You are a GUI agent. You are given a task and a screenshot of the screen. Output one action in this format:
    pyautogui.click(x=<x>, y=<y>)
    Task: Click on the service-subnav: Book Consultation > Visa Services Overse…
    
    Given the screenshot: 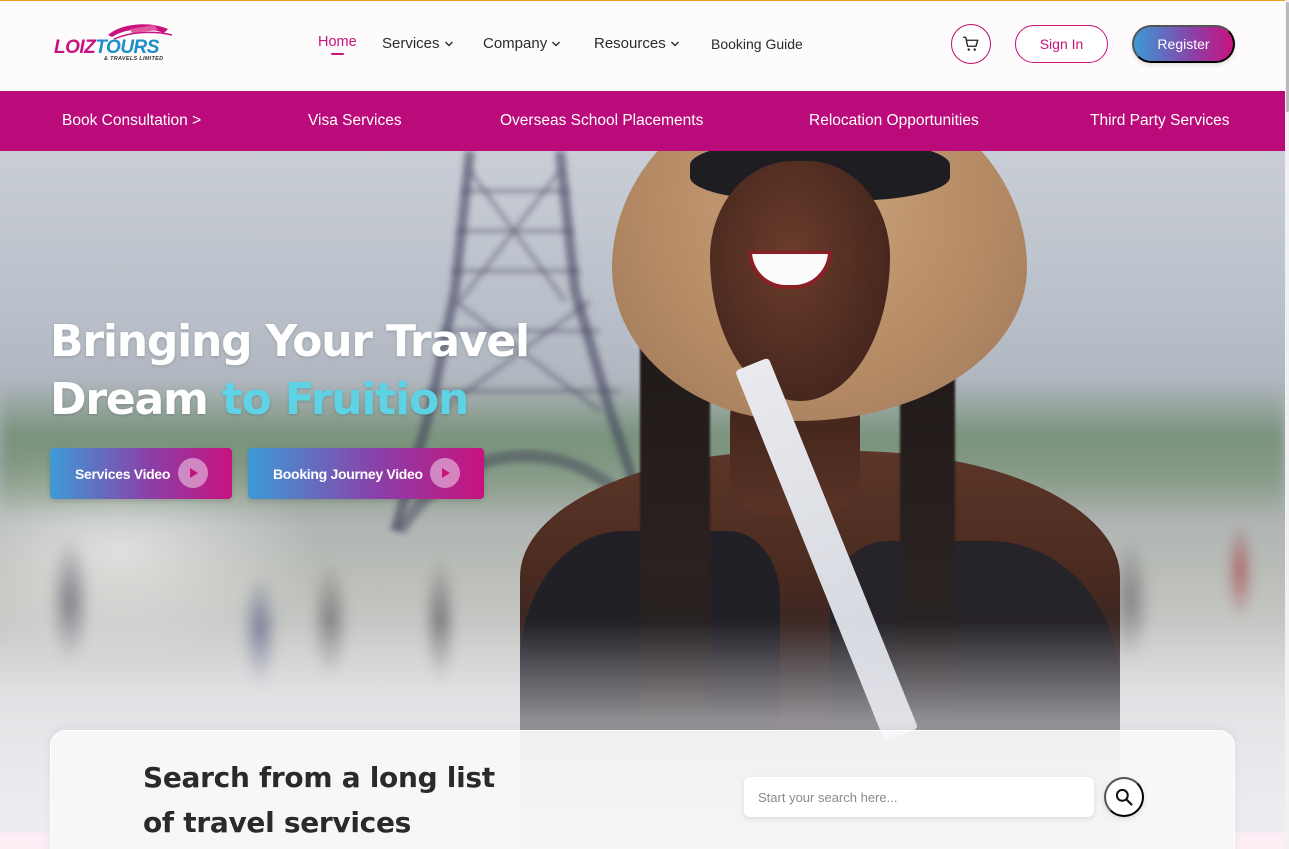 What is the action you would take?
    pyautogui.click(x=642, y=121)
    